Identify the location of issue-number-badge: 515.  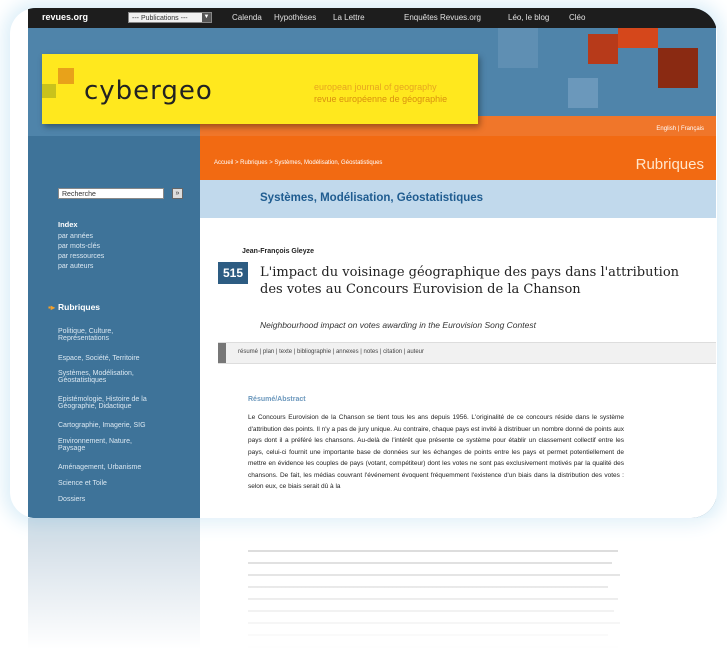
(233, 273).